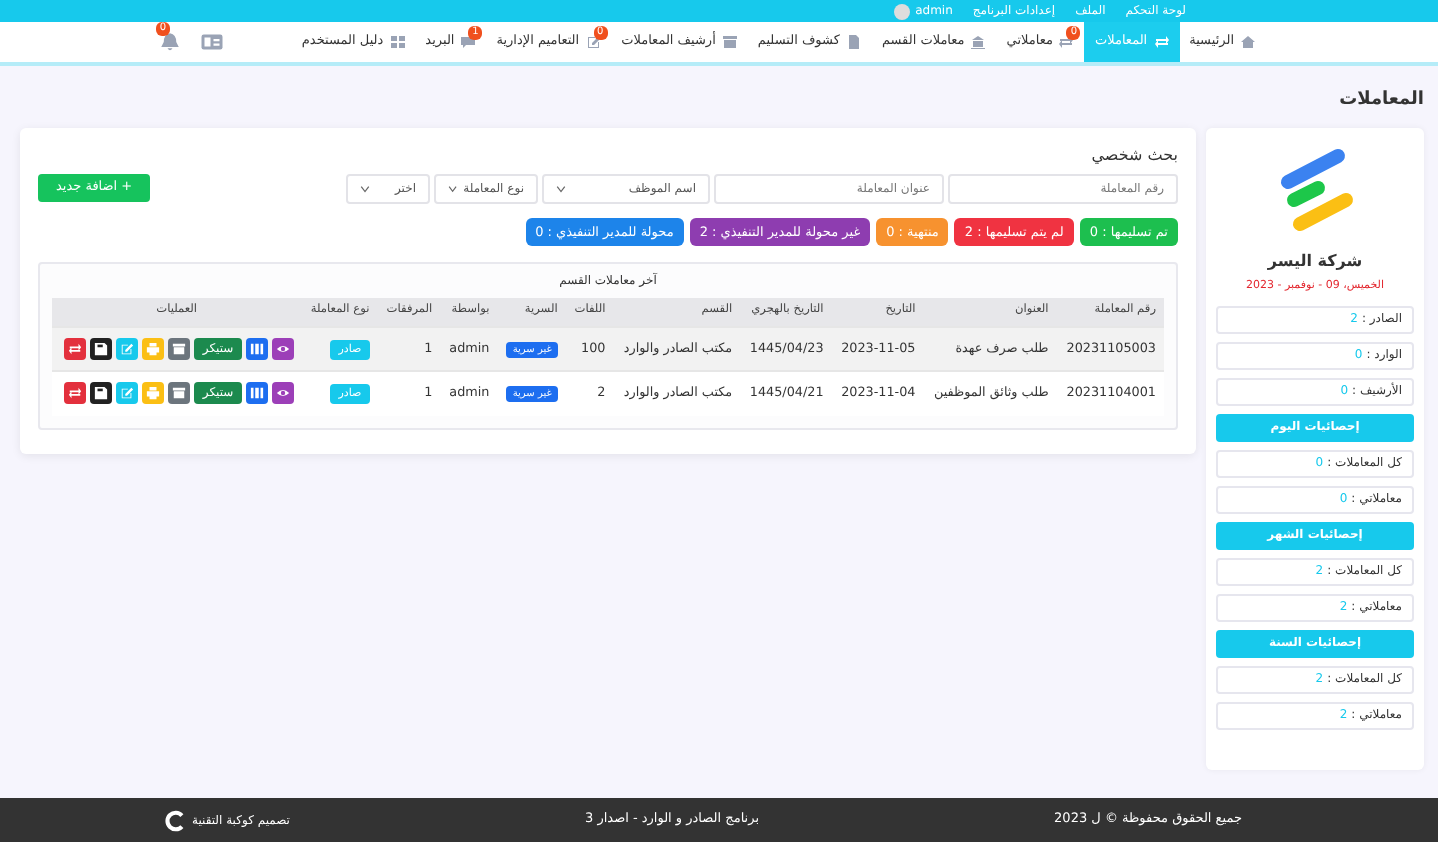  I want to click on file-icon, so click(853, 42).